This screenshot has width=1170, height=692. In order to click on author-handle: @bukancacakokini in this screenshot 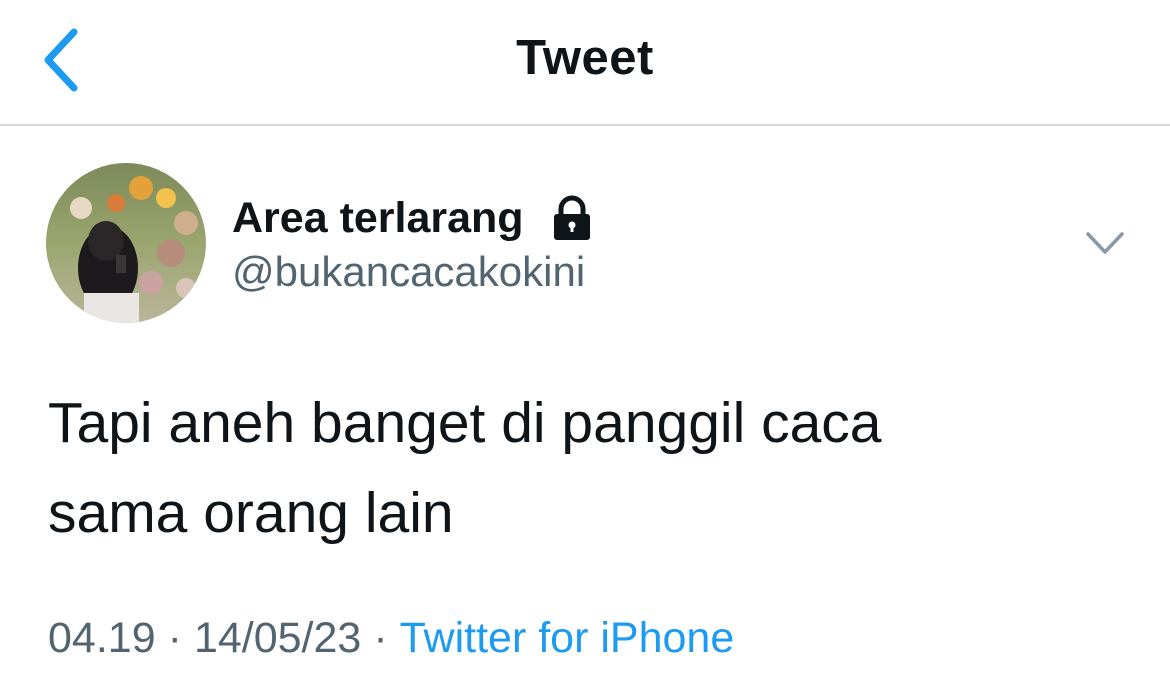, I will do `click(408, 272)`.